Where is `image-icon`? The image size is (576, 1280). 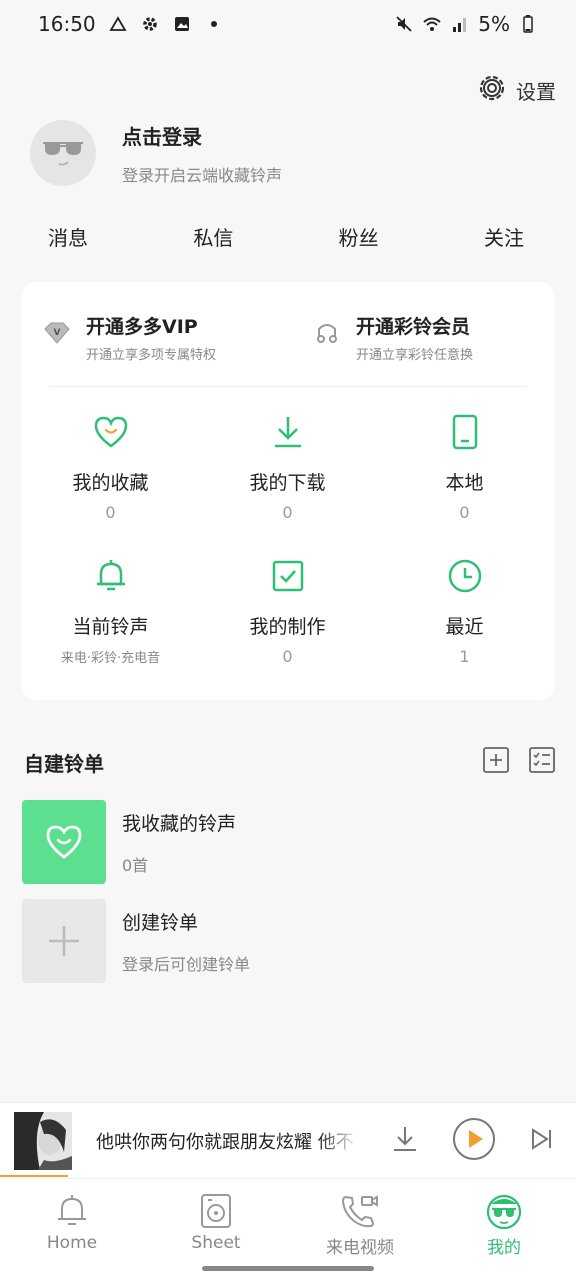 image-icon is located at coordinates (182, 24).